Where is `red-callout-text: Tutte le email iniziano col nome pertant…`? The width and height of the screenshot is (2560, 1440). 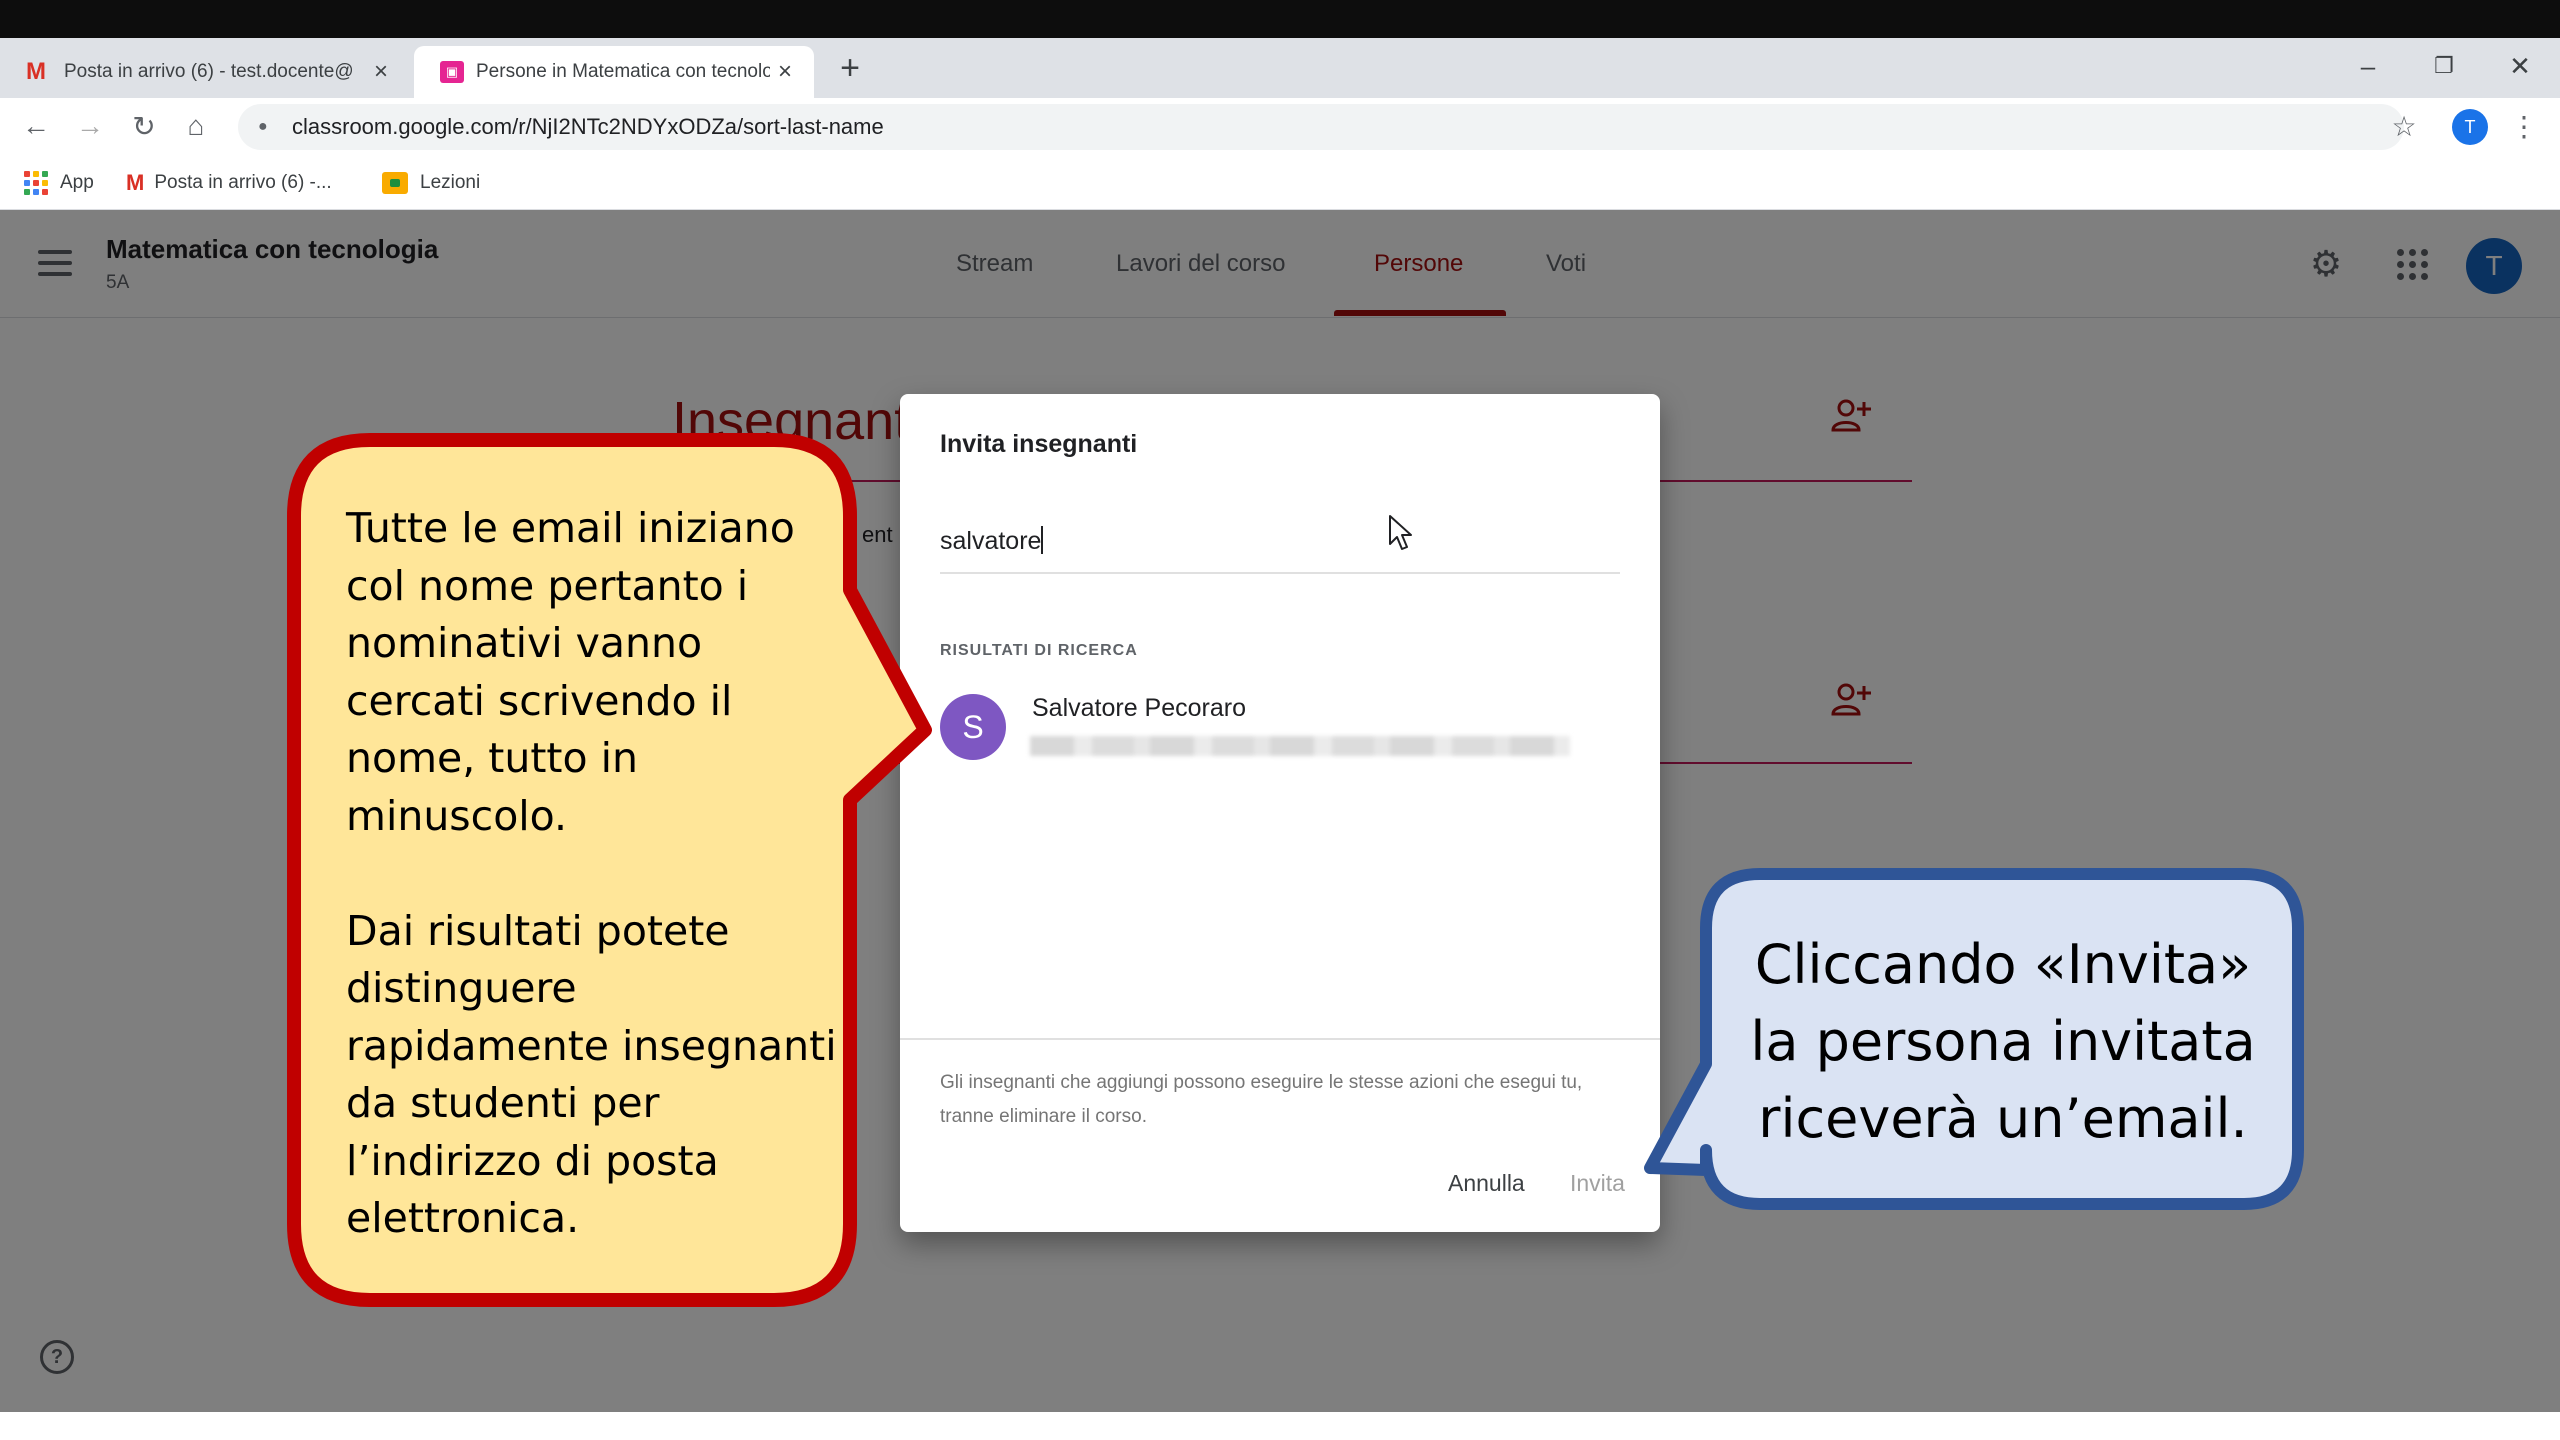 red-callout-text: Tutte le email iniziano col nome pertant… is located at coordinates (591, 873).